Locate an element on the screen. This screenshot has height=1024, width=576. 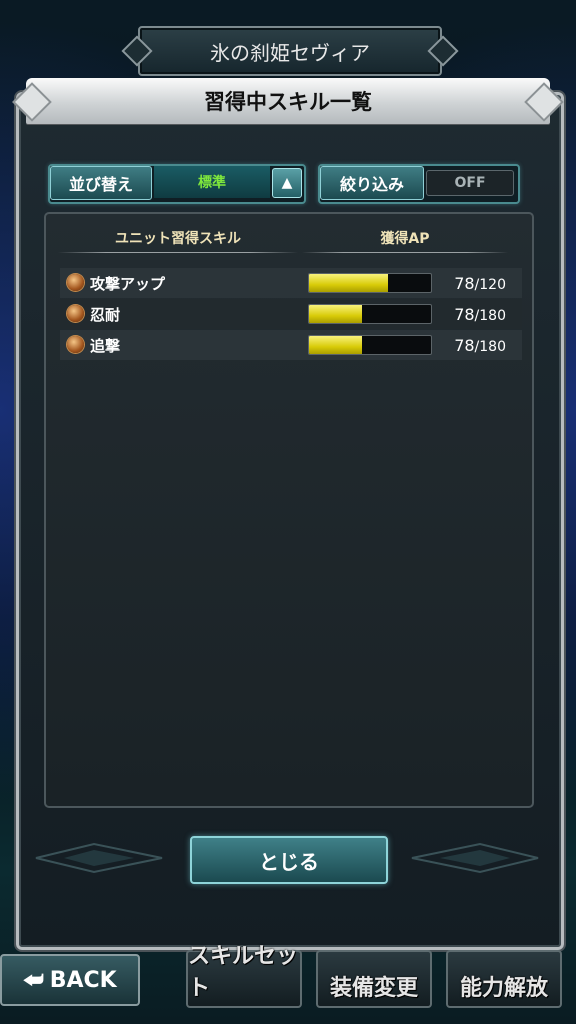
skill-name: 忍耐 is located at coordinates (105, 315).